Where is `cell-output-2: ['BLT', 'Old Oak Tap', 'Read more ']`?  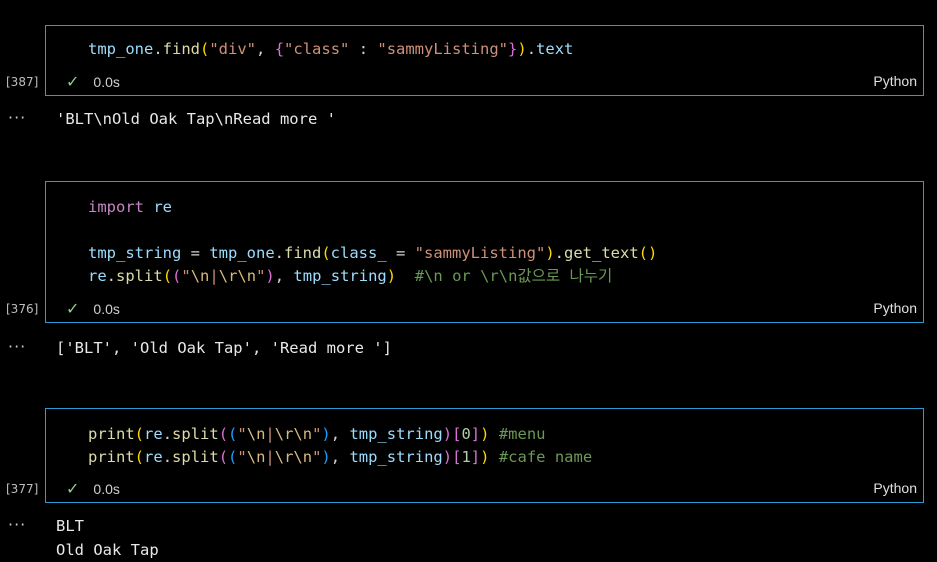 cell-output-2: ['BLT', 'Old Oak Tap', 'Read more '] is located at coordinates (224, 348).